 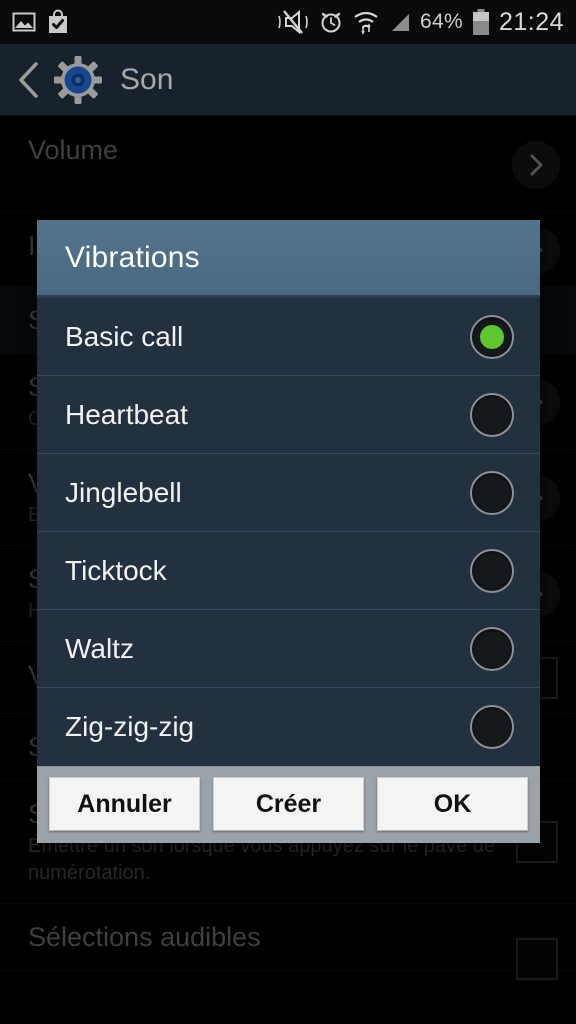 I want to click on option-label: Heartbeat, so click(x=126, y=414).